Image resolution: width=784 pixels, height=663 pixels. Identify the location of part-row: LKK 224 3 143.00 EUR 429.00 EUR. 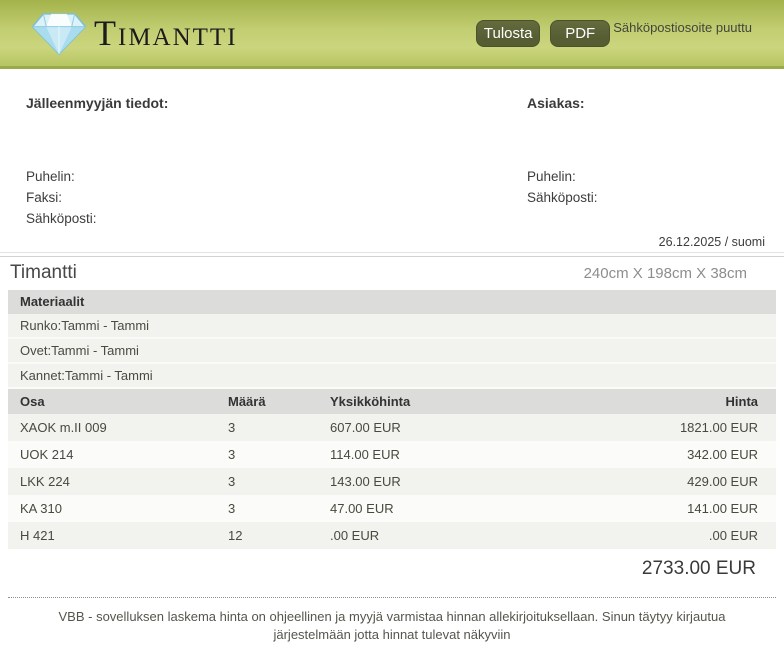
(392, 481).